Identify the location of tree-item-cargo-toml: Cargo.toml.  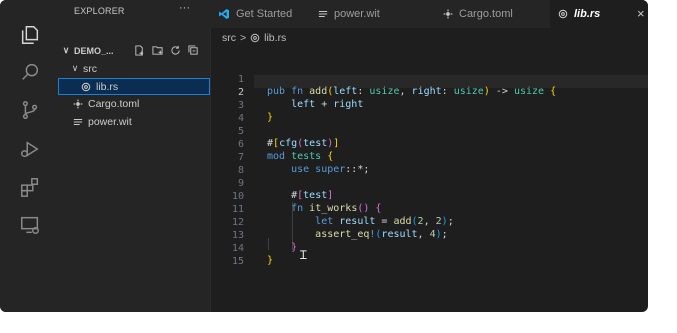
(134, 103).